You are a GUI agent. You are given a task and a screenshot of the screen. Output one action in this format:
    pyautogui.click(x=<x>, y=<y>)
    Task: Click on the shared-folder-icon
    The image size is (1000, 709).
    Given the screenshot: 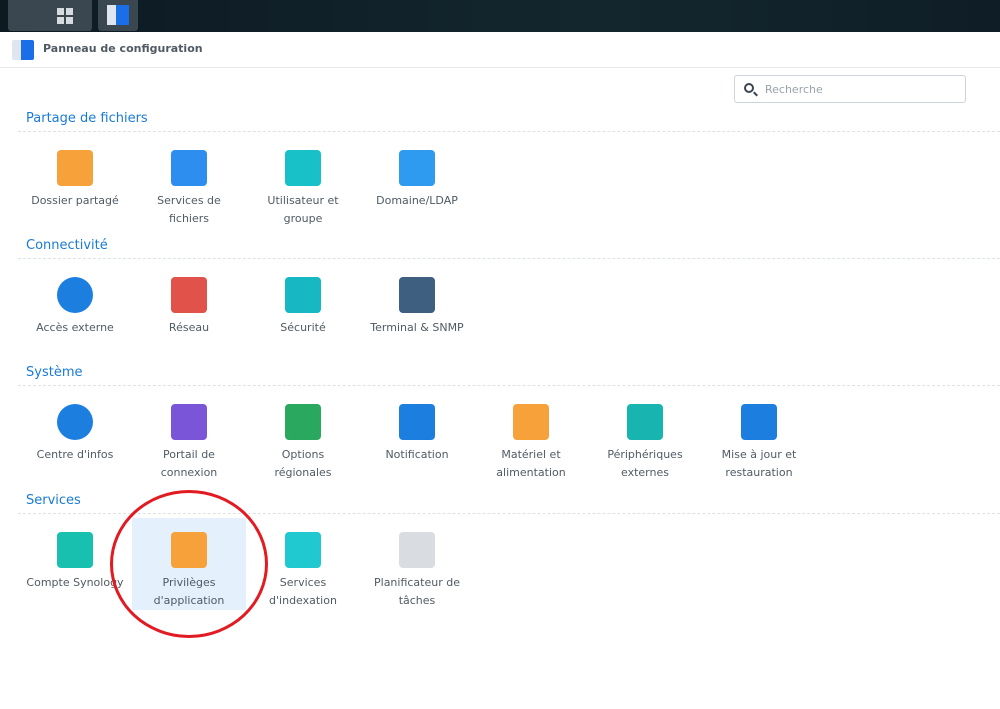 What is the action you would take?
    pyautogui.click(x=75, y=168)
    